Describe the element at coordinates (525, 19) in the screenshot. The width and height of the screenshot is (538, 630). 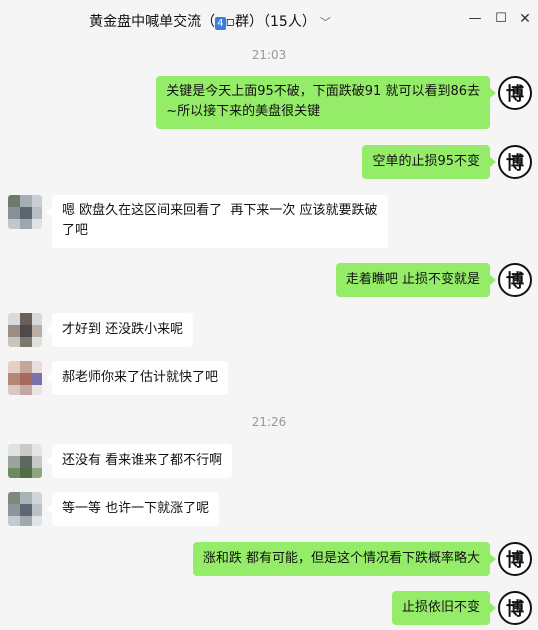
I see `close-icon: ✕` at that location.